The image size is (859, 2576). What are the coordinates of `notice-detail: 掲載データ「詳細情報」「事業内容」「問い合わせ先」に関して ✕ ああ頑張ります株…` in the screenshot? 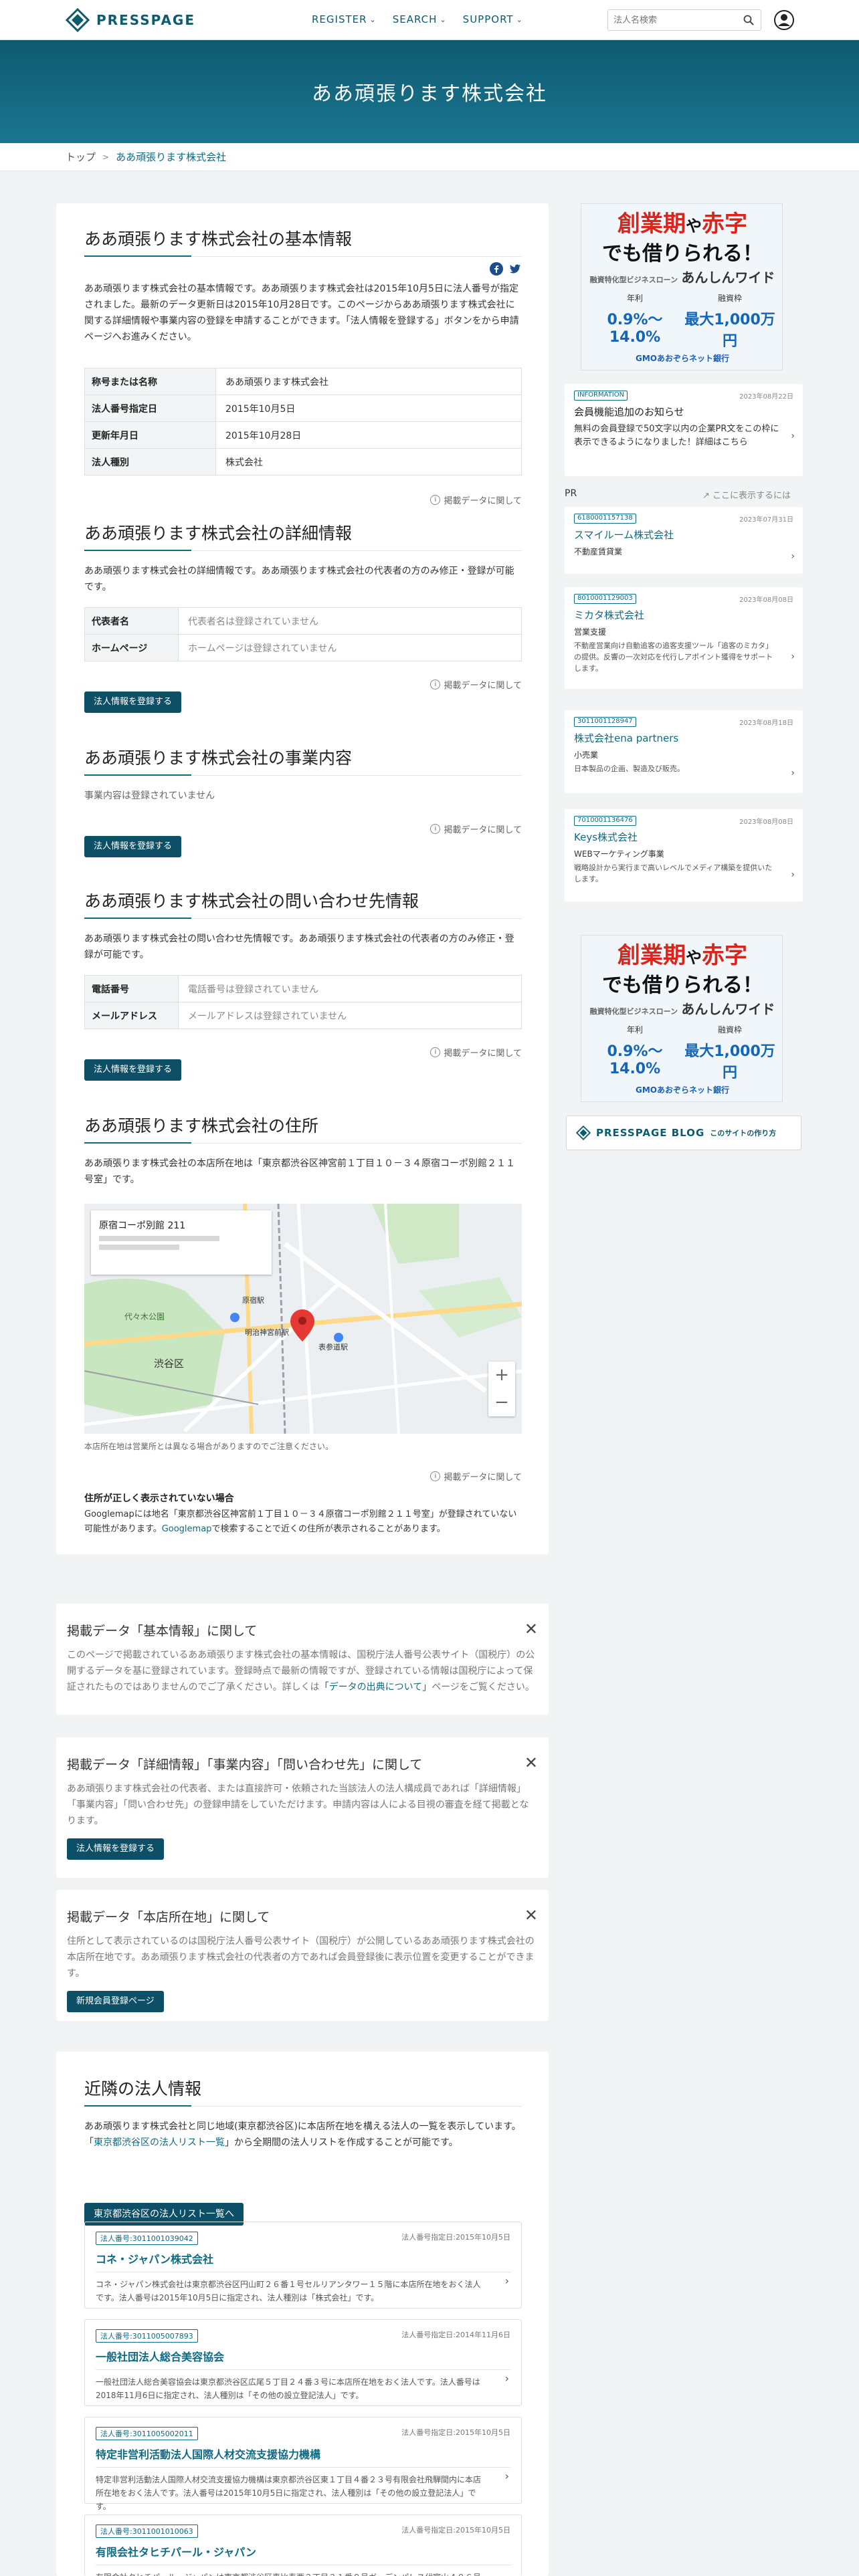 It's located at (302, 1808).